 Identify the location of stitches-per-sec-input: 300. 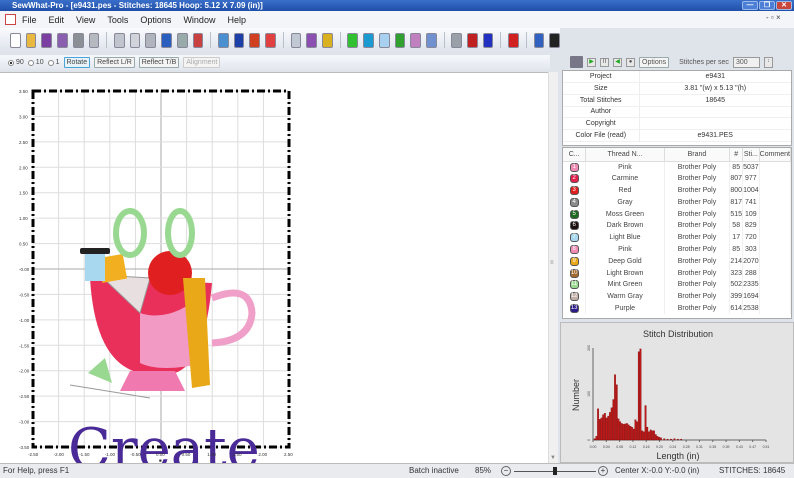
(746, 62).